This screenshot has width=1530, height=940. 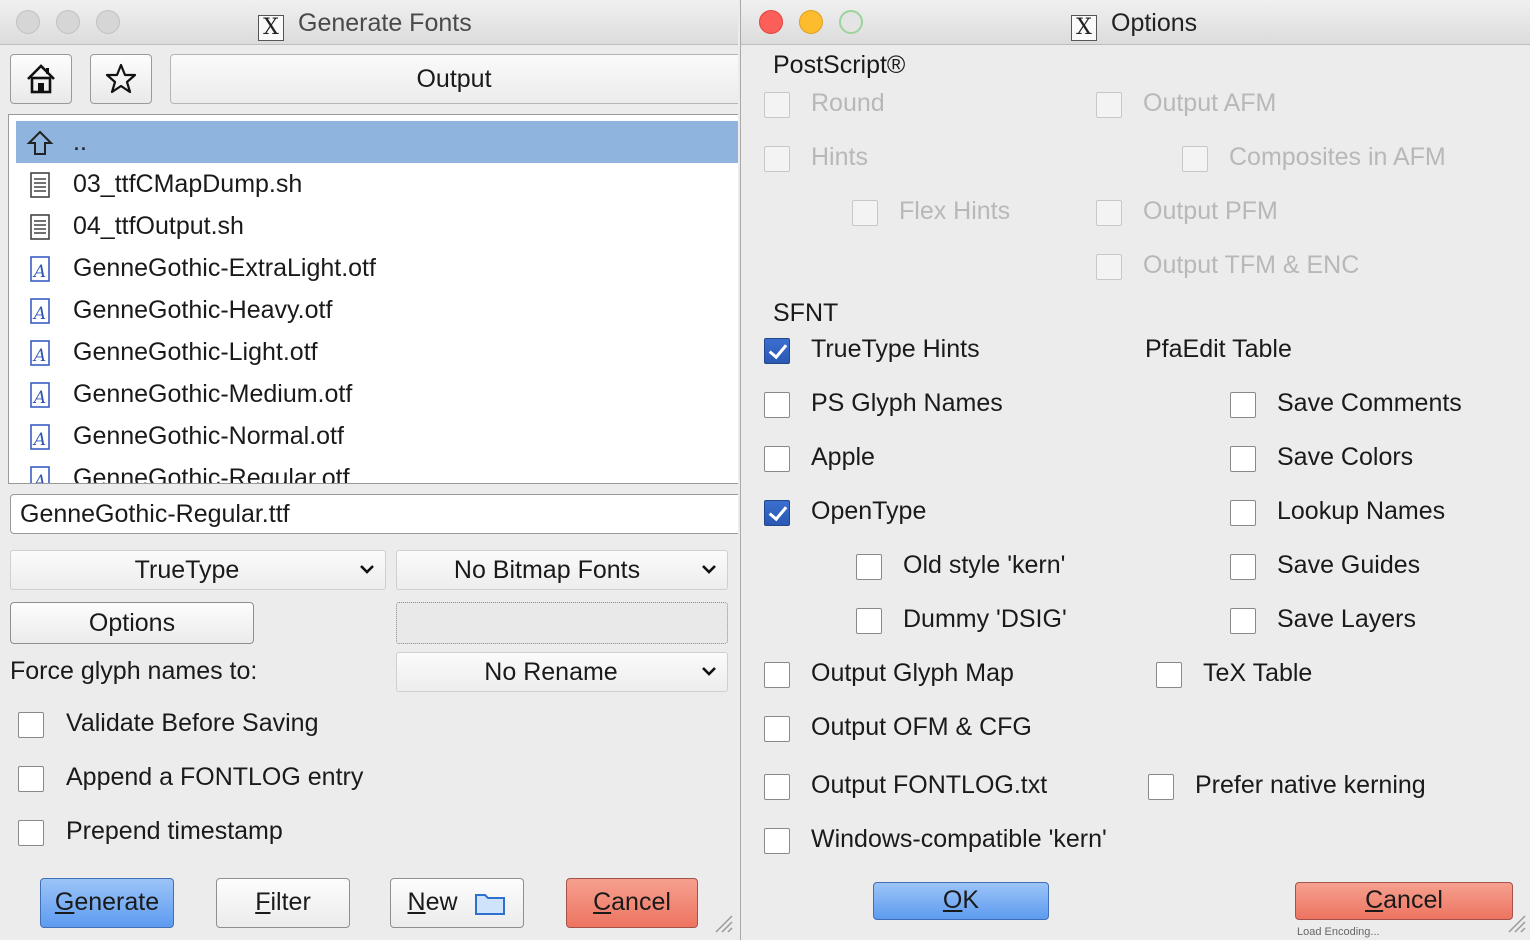 What do you see at coordinates (283, 903) in the screenshot?
I see `filter-button: Filter` at bounding box center [283, 903].